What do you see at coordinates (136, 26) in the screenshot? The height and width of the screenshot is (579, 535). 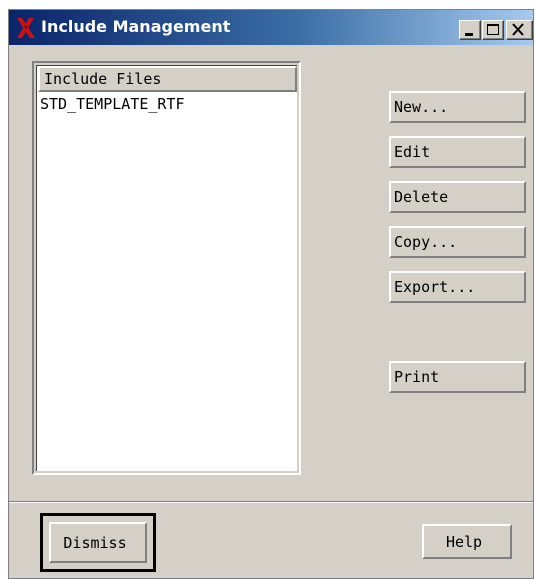 I see `window-title: Include Management` at bounding box center [136, 26].